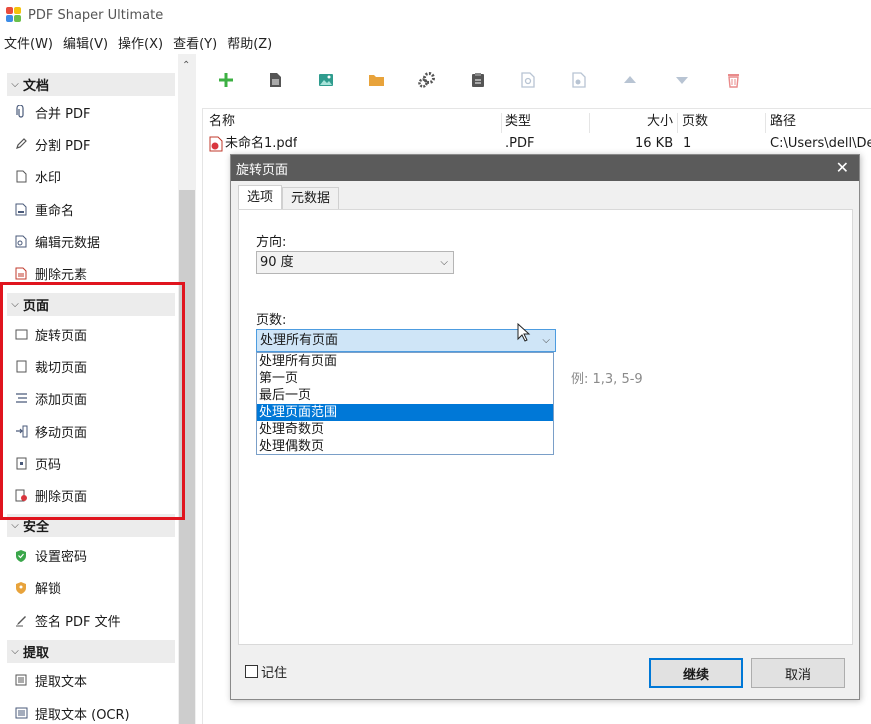 The image size is (871, 724). What do you see at coordinates (262, 170) in the screenshot?
I see `dialog-title: 旋转页面` at bounding box center [262, 170].